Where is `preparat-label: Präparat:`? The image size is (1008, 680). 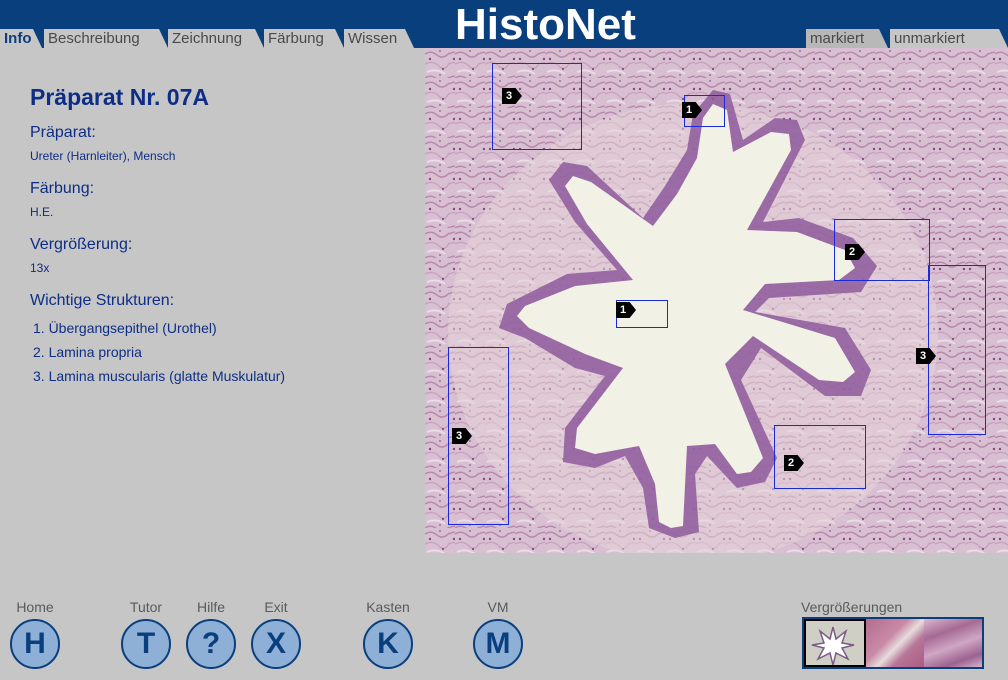 preparat-label: Präparat: is located at coordinates (63, 132).